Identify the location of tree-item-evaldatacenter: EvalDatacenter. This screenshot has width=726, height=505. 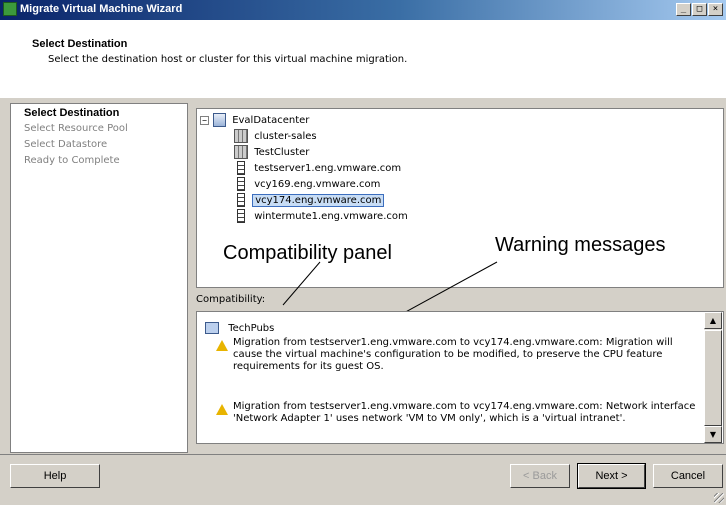
(261, 121).